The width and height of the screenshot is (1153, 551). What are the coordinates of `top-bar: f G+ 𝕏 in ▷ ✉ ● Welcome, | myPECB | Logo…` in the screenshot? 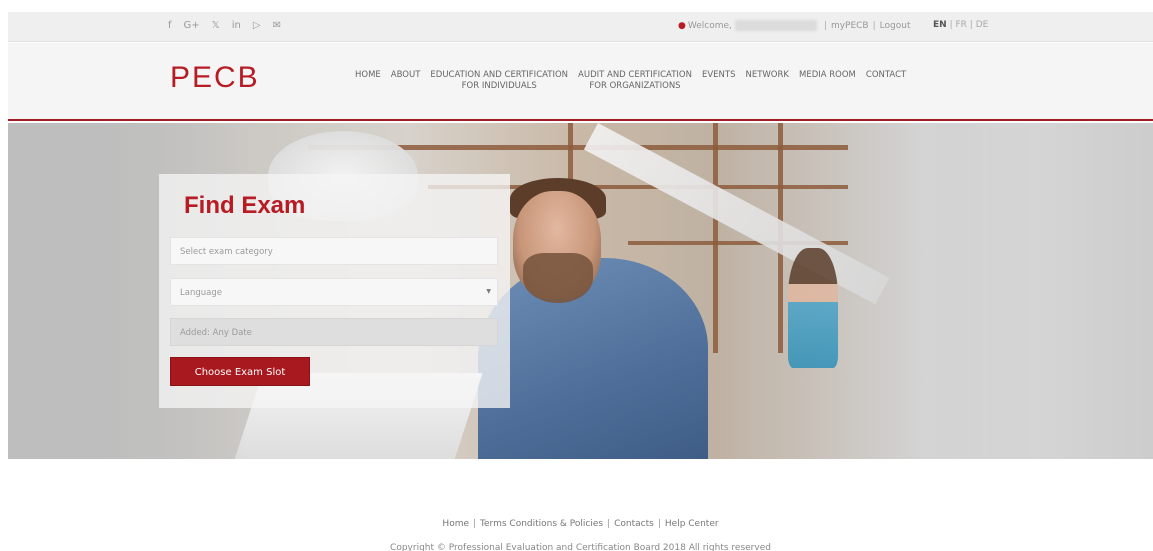 It's located at (580, 27).